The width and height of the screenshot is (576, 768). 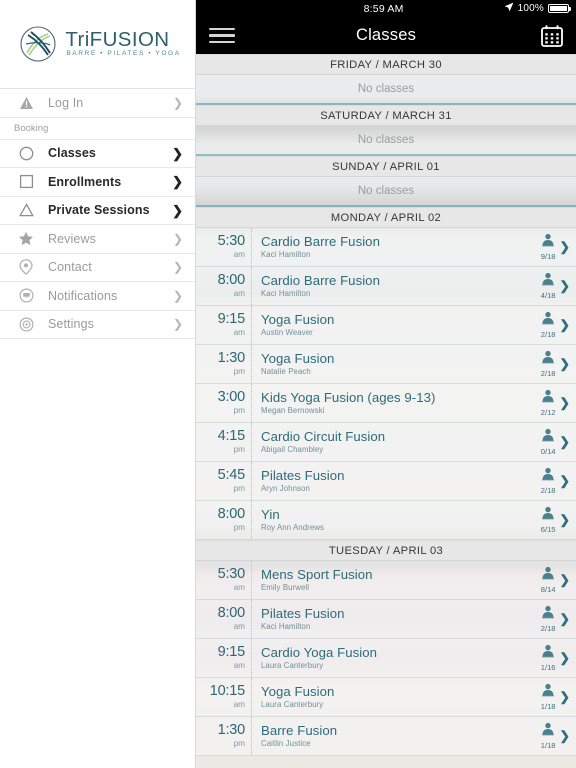 What do you see at coordinates (287, 333) in the screenshot?
I see `class-instructor: Austin Weaver` at bounding box center [287, 333].